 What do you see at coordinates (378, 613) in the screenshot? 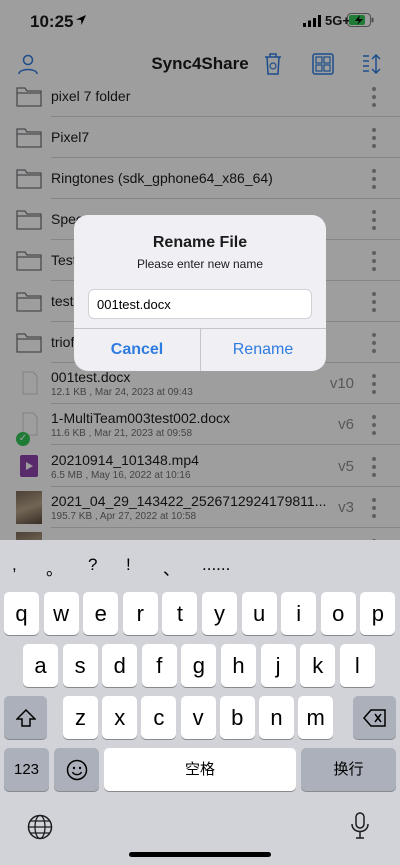
I see `key-p: p` at bounding box center [378, 613].